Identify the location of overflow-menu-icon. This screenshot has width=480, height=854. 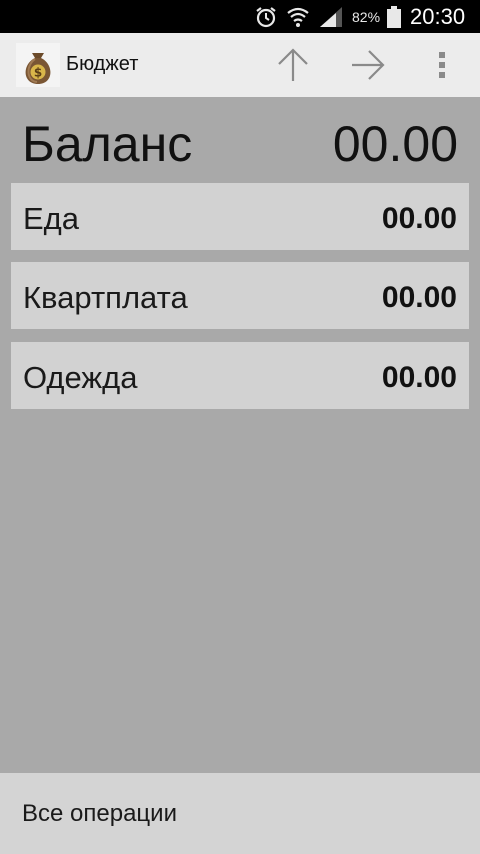
(442, 65).